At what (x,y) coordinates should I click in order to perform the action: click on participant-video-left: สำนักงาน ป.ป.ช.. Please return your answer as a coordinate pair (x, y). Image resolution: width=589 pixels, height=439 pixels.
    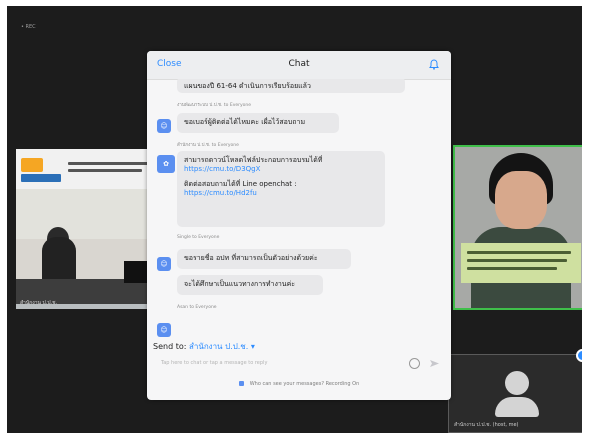
    Looking at the image, I should click on (85, 229).